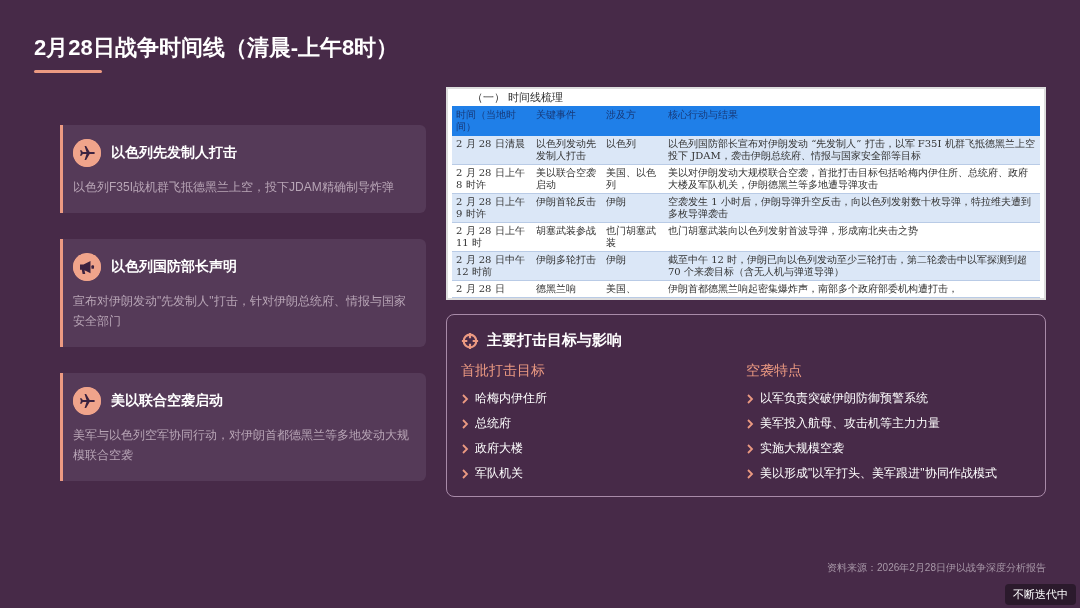  Describe the element at coordinates (852, 208) in the screenshot. I see `table-cell: 空袭发生 1 小时后，伊朗导弹升空反击，向以色列发射数十枚导弹，特拉维夫遭到多枚导弹袭击` at that location.